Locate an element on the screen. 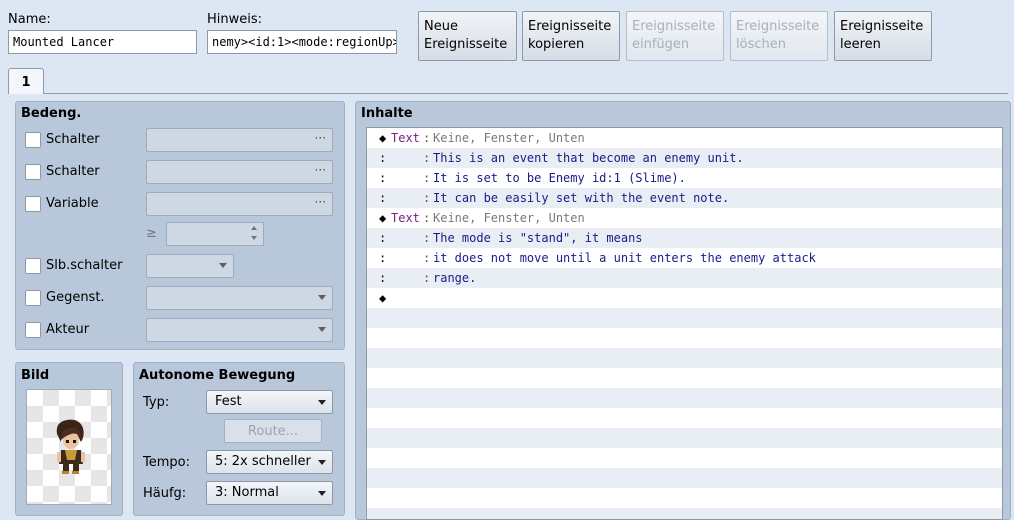  spin-up-icon is located at coordinates (254, 228).